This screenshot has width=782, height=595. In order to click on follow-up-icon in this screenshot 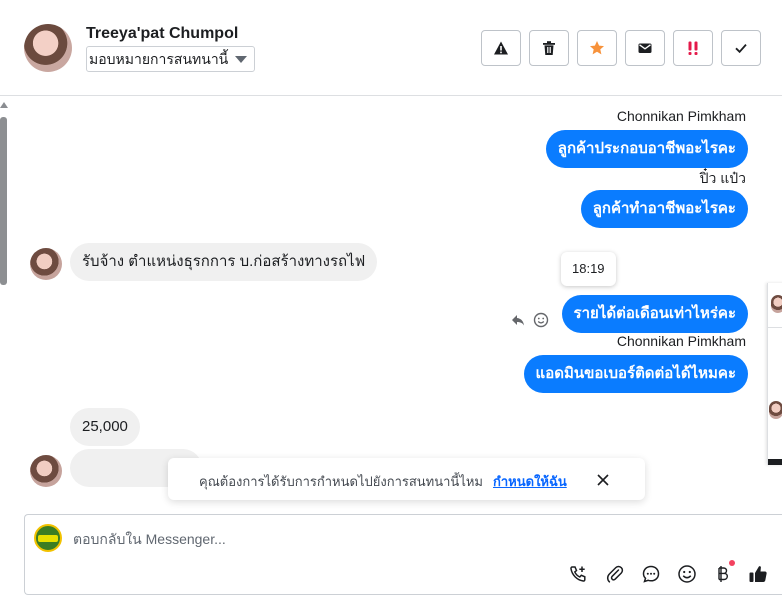, I will do `click(693, 48)`.